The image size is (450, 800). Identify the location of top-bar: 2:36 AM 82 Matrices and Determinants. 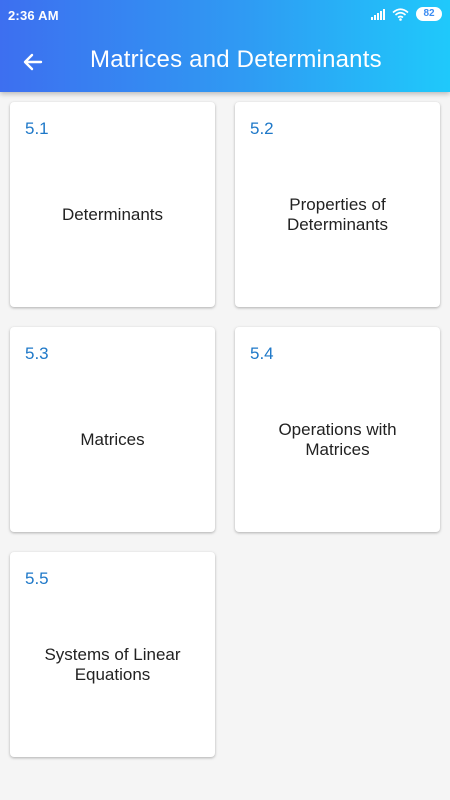
(225, 46).